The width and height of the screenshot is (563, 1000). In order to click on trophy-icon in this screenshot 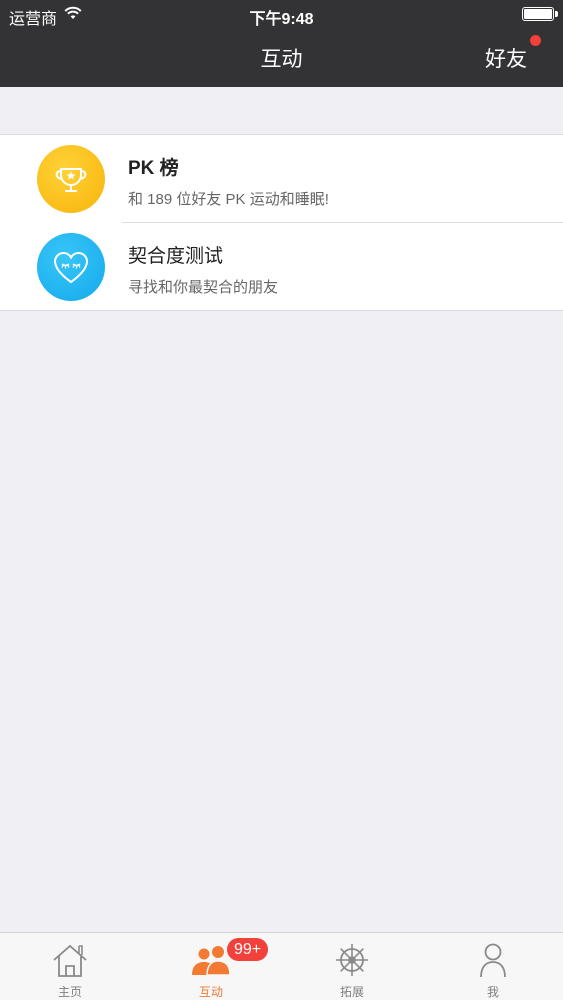, I will do `click(71, 179)`.